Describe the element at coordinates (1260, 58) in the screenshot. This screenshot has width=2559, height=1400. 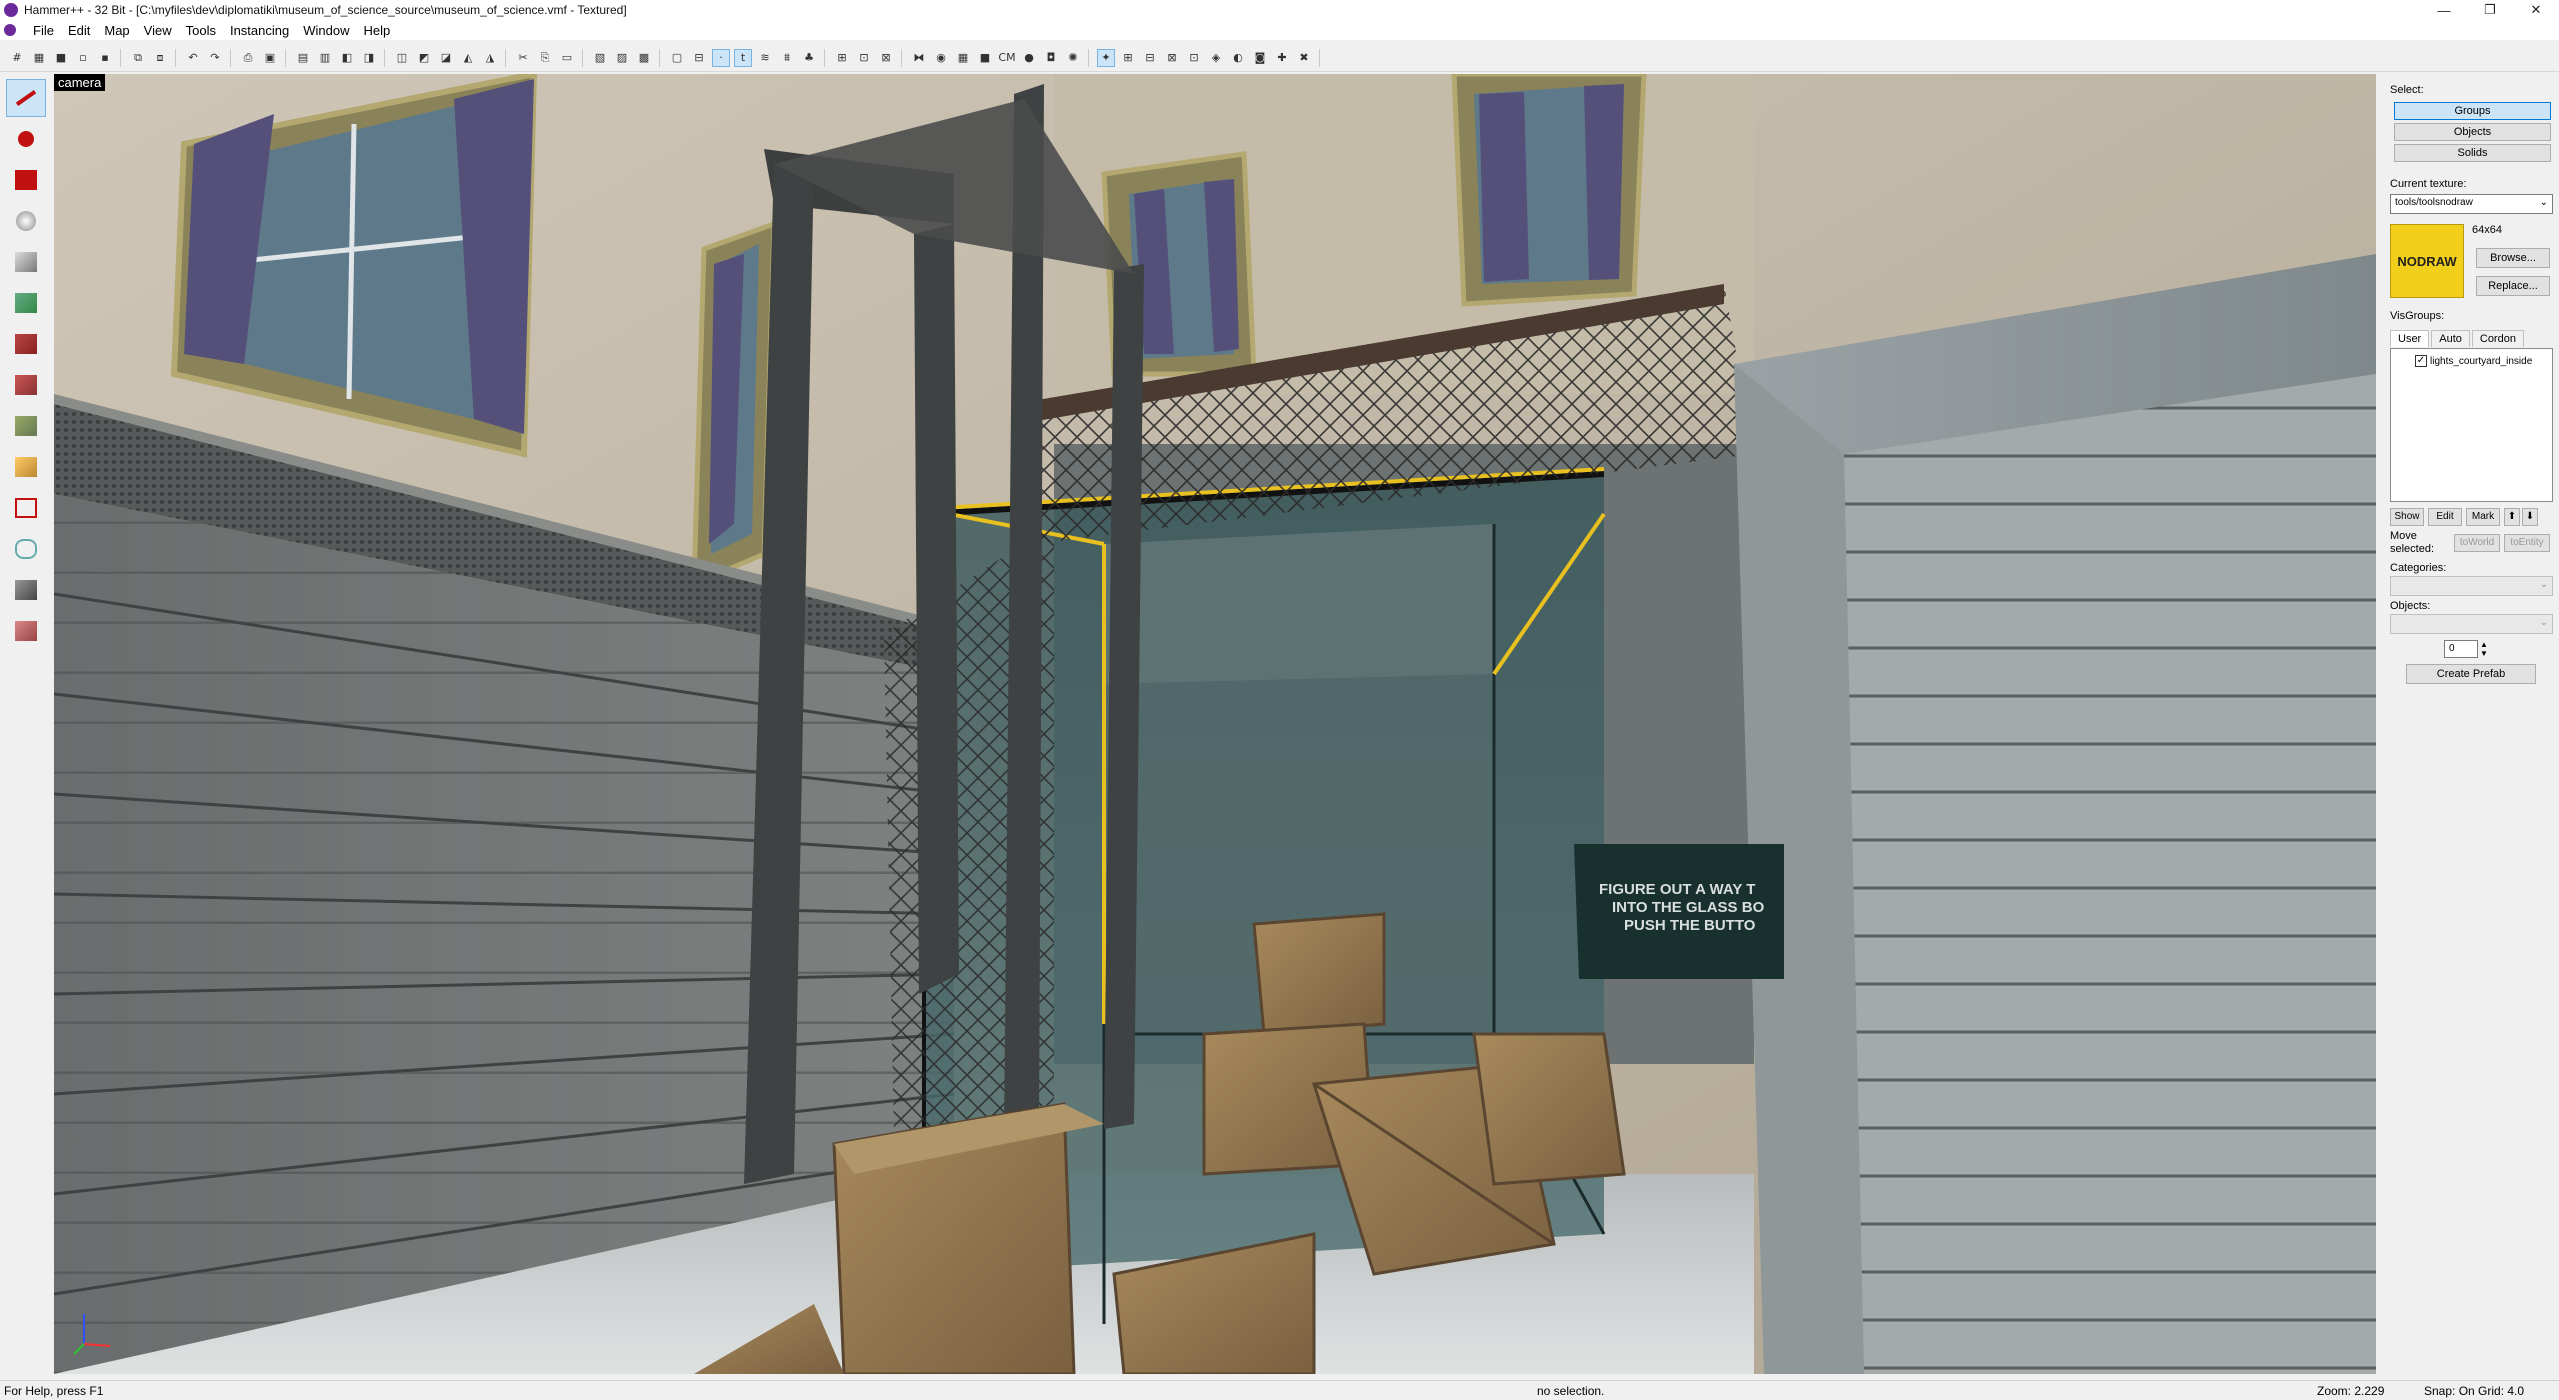
I see `camera-icon: ◙` at that location.